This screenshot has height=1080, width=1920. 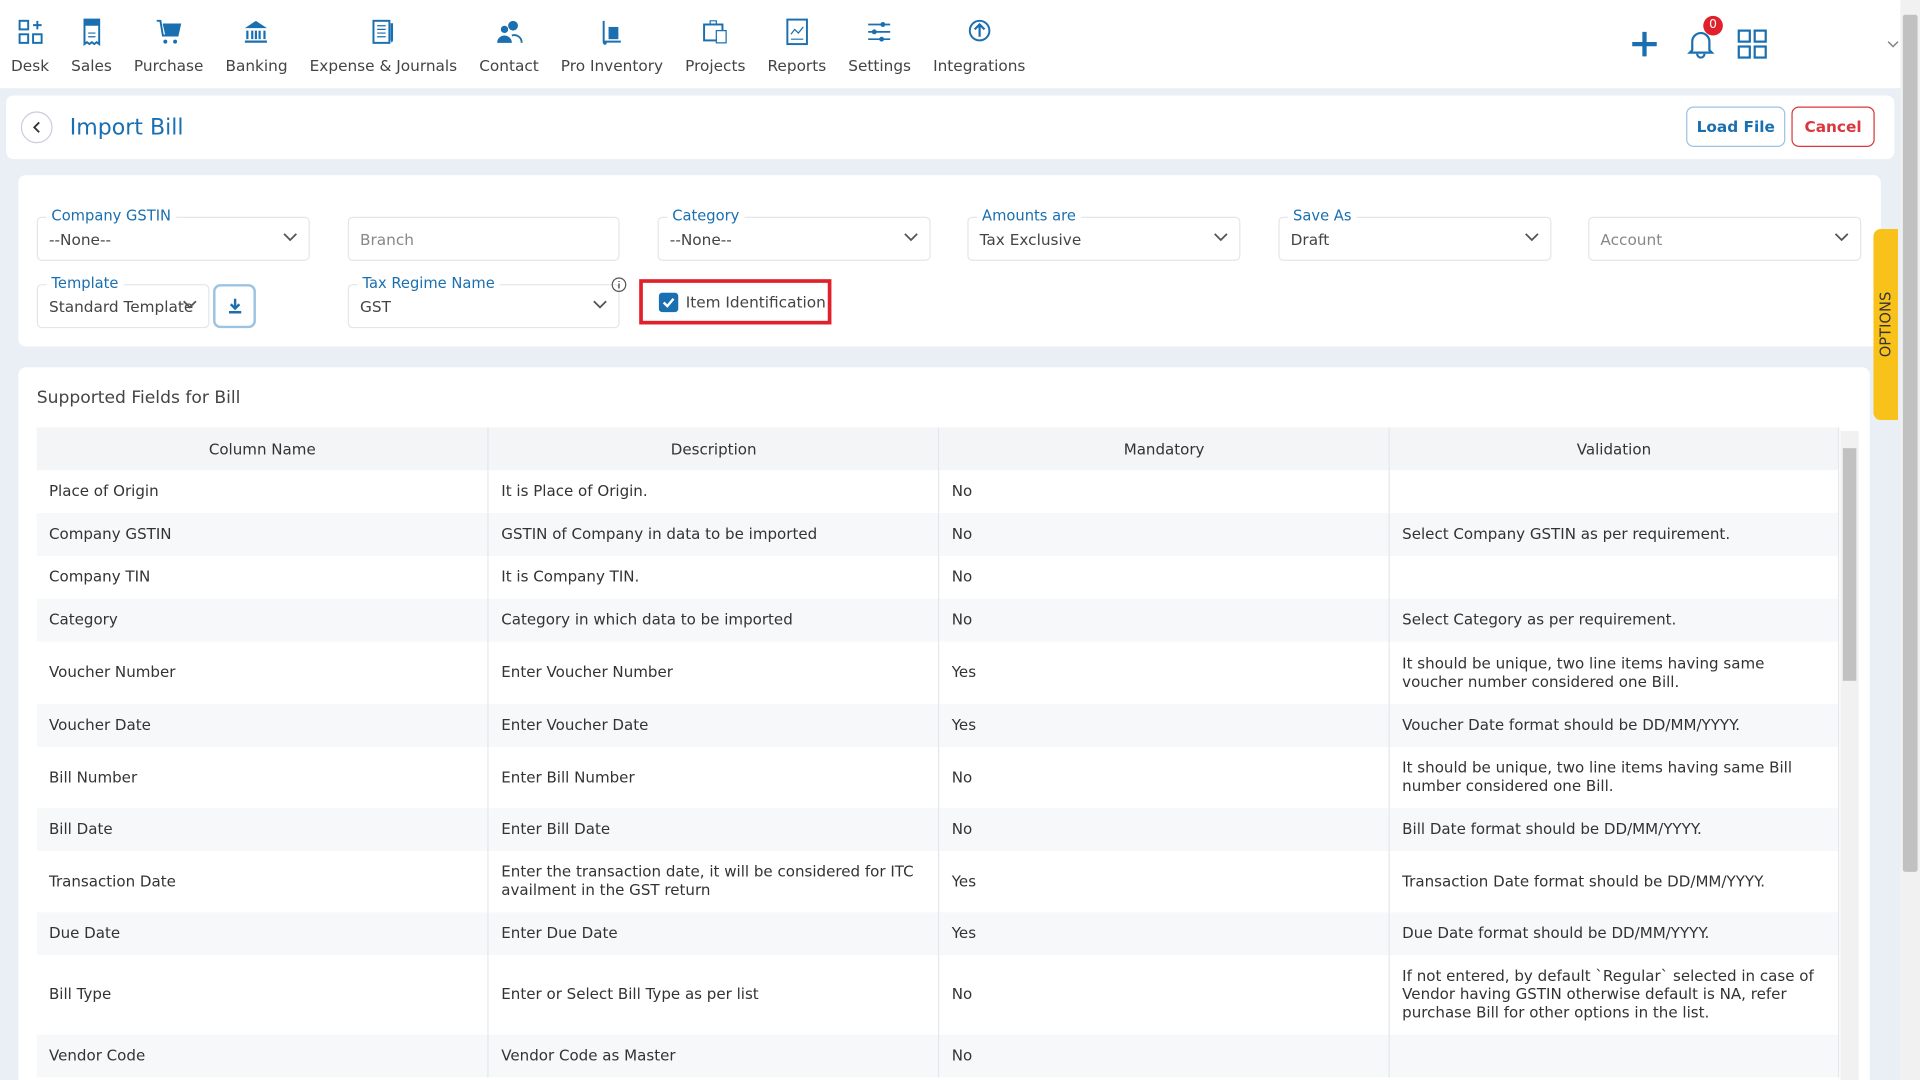 I want to click on table-row: Company TIN It is Company TIN. No, so click(x=938, y=577).